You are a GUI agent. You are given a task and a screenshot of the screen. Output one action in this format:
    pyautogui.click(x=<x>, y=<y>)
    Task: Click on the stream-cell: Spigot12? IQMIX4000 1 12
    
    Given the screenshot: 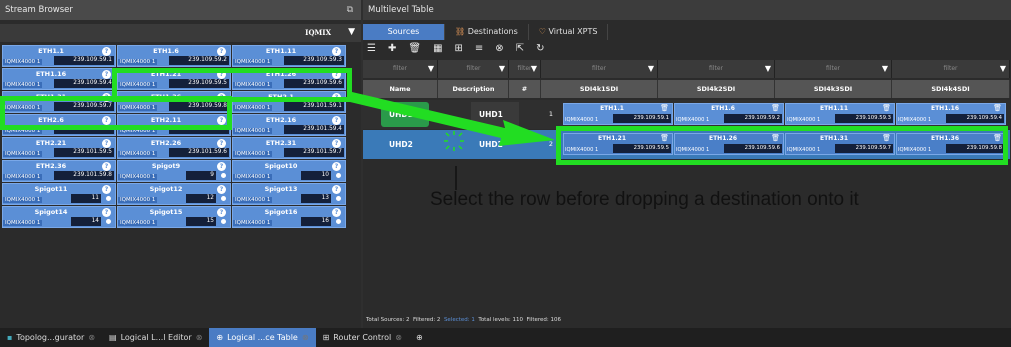 What is the action you would take?
    pyautogui.click(x=174, y=194)
    